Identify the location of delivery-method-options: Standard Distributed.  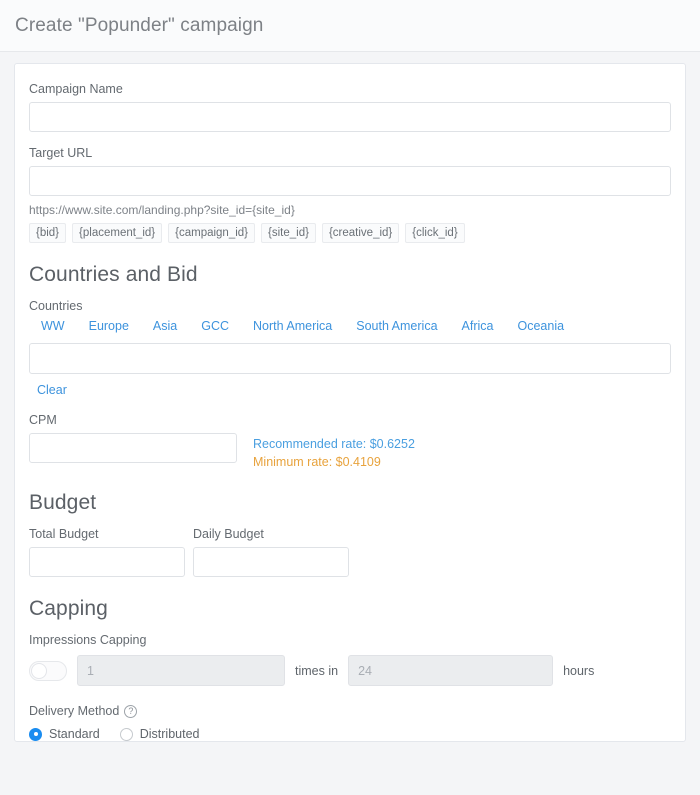
(350, 734).